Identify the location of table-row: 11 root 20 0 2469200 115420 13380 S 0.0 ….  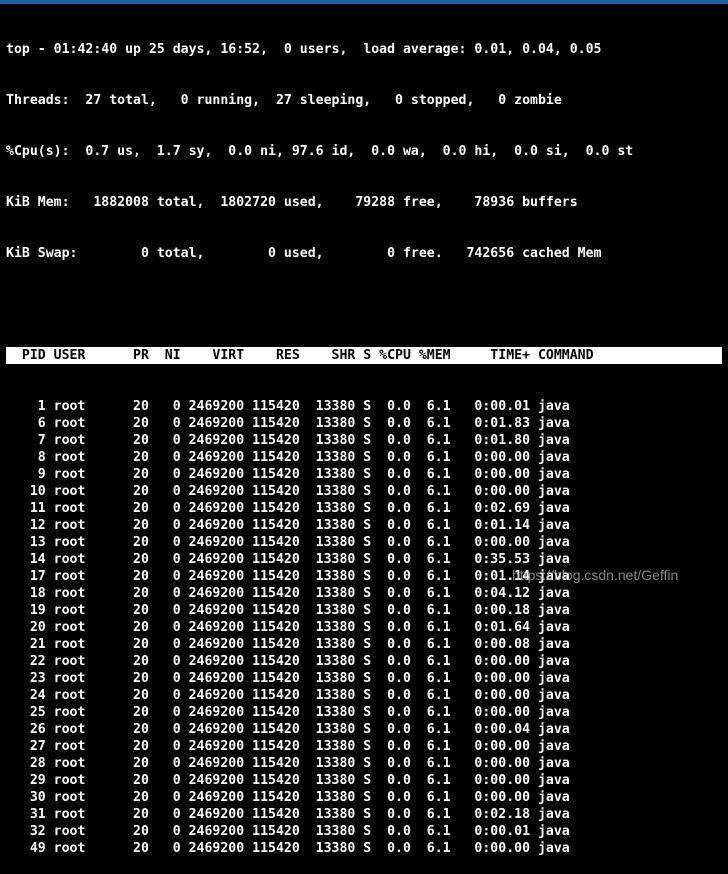
(288, 508).